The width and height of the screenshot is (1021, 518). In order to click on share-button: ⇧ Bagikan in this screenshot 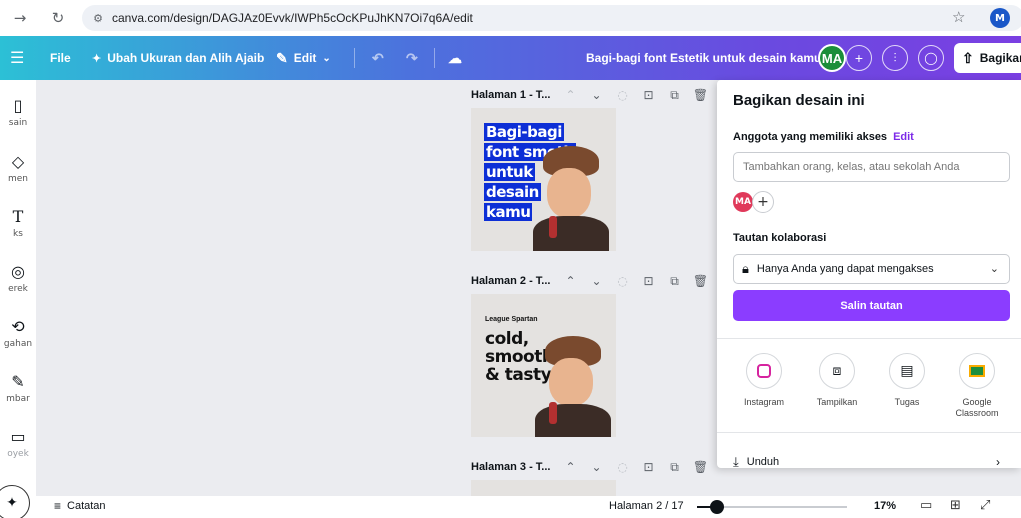, I will do `click(987, 58)`.